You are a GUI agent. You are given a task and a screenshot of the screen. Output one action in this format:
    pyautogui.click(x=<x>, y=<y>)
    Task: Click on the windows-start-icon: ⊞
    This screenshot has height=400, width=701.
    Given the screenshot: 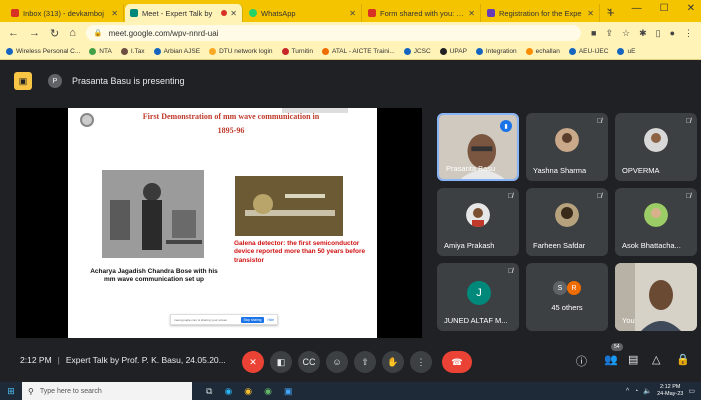 What is the action you would take?
    pyautogui.click(x=11, y=391)
    